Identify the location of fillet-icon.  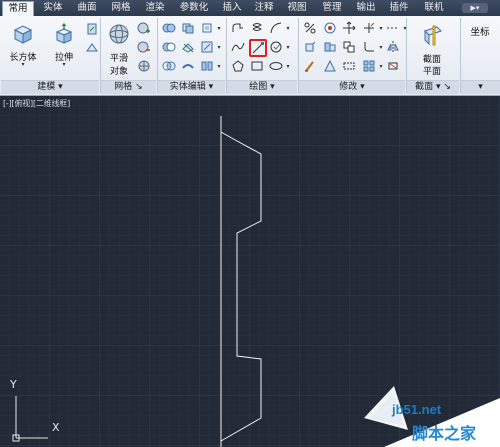
(369, 47).